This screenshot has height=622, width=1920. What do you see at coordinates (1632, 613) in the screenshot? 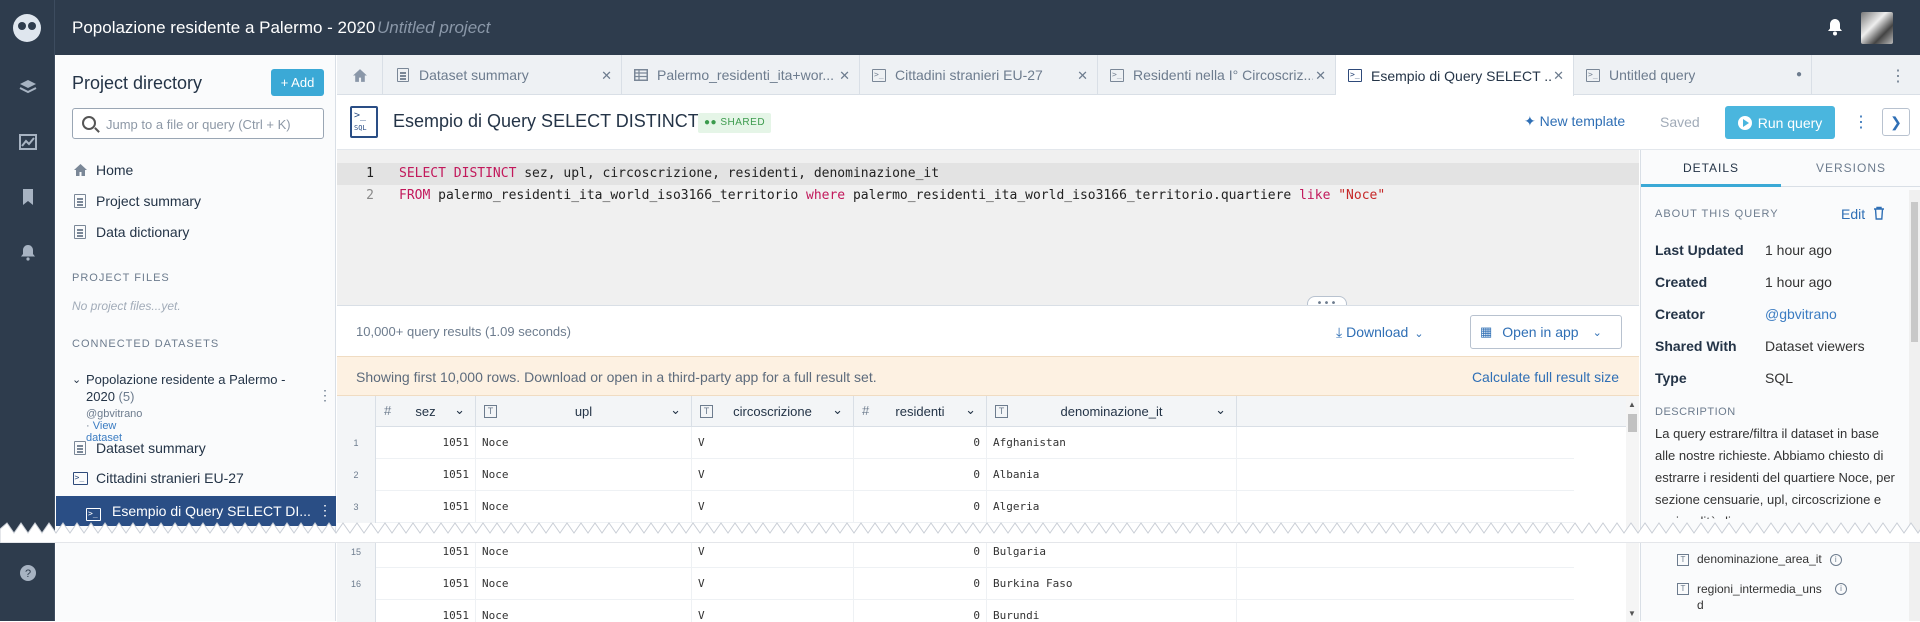
I see `scroll-down-icon: ▼` at bounding box center [1632, 613].